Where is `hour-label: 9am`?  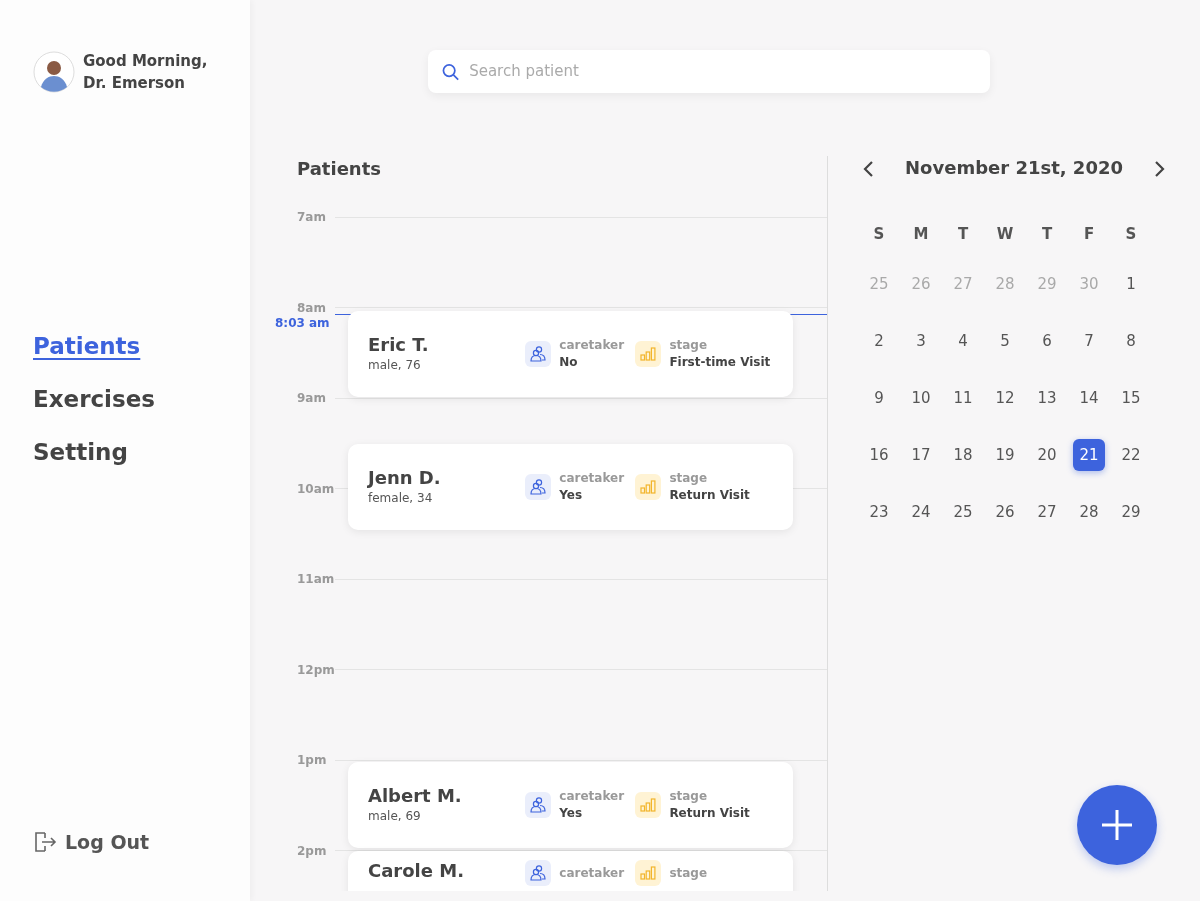
hour-label: 9am is located at coordinates (312, 398).